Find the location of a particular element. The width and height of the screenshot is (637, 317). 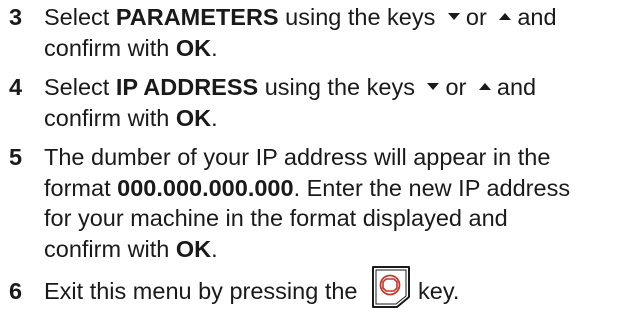

step-number: 4 is located at coordinates (16, 87).